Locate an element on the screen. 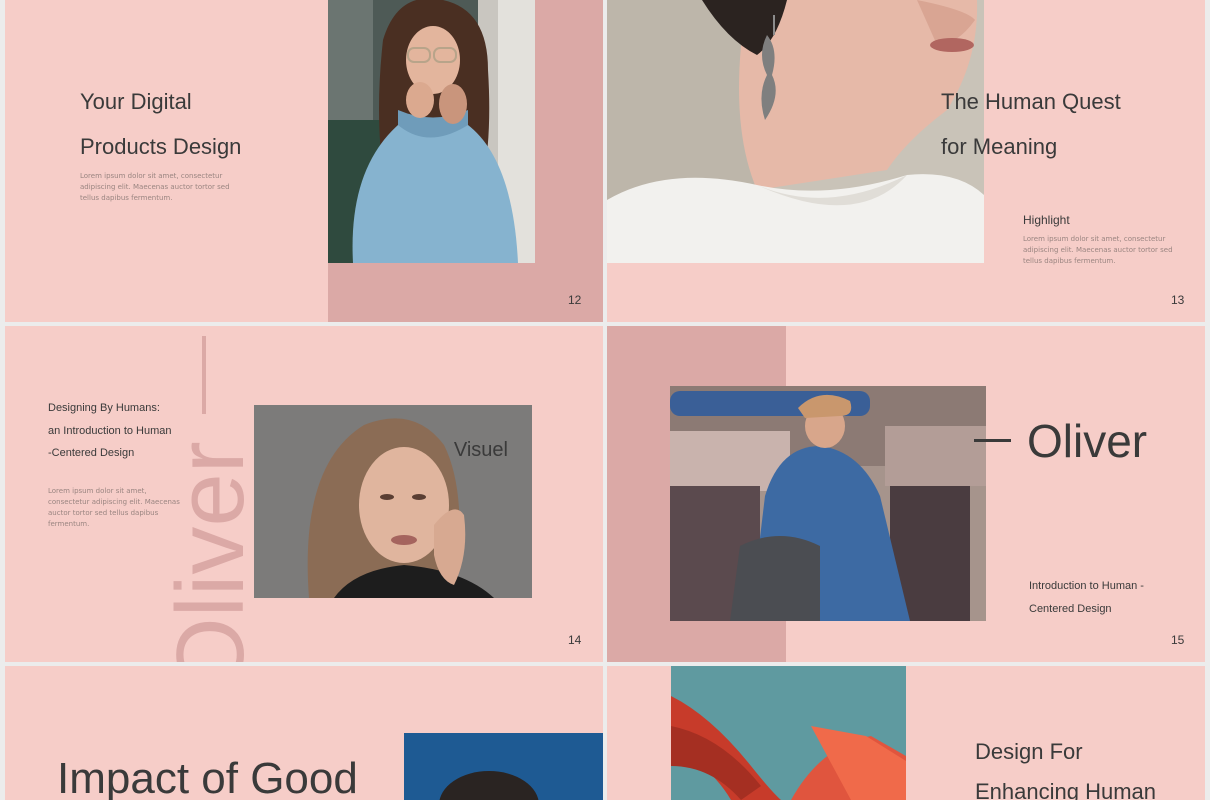  red-sculpture-sky-photo is located at coordinates (788, 733).